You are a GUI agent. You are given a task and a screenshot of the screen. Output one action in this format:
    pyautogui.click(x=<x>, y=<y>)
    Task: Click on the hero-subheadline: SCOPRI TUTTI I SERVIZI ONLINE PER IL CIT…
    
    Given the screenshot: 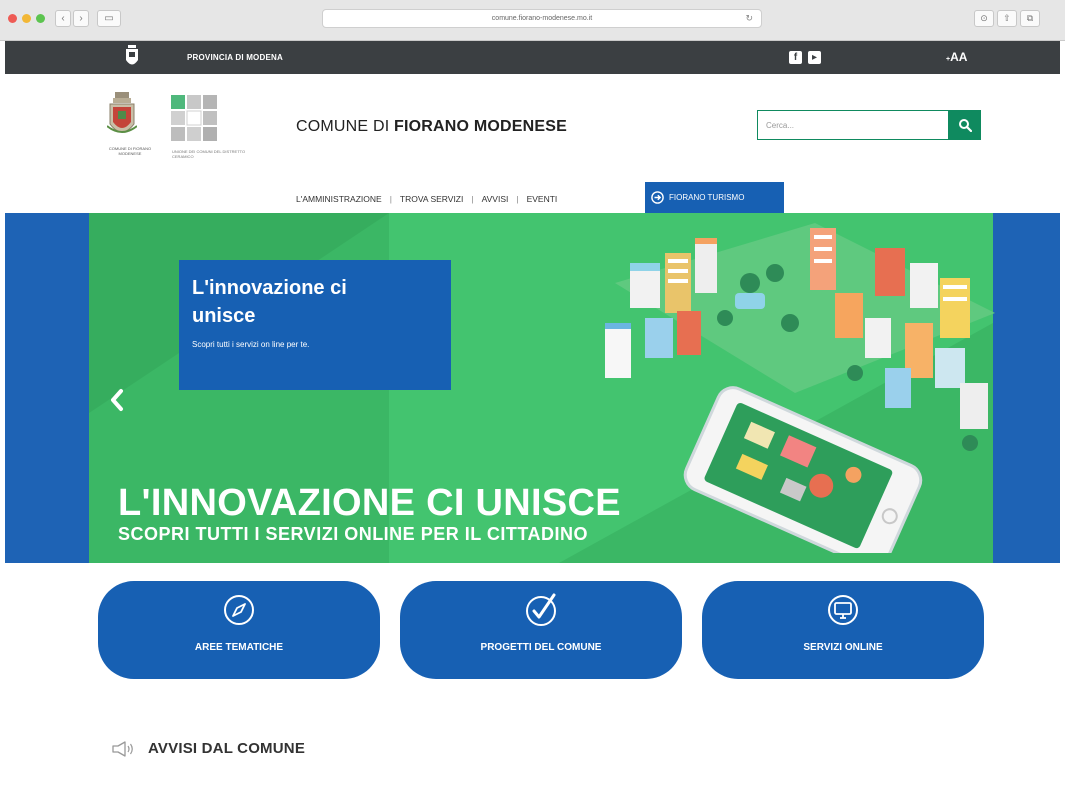 What is the action you would take?
    pyautogui.click(x=353, y=534)
    